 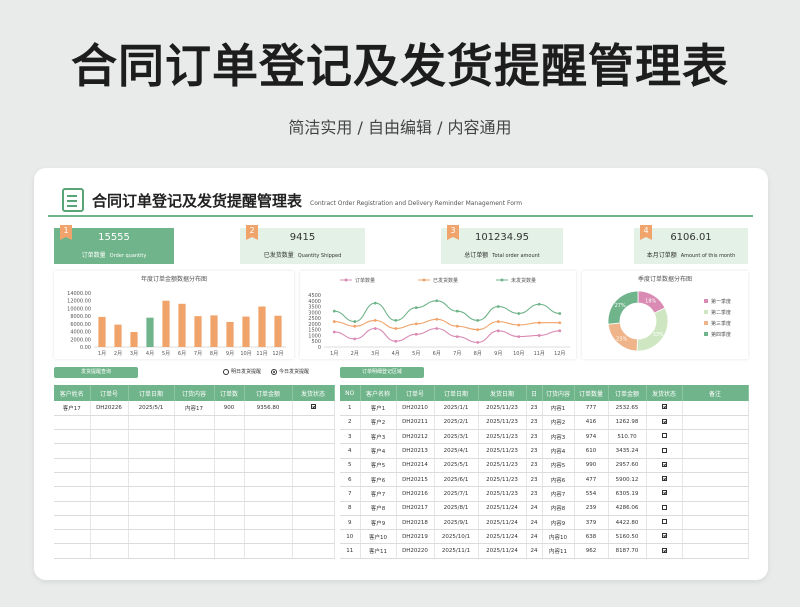 What do you see at coordinates (415, 494) in the screenshot?
I see `table-cell: DH20216` at bounding box center [415, 494].